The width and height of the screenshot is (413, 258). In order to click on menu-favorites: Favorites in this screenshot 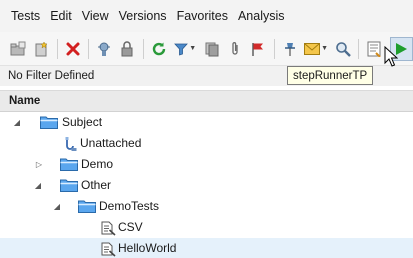, I will do `click(202, 16)`.